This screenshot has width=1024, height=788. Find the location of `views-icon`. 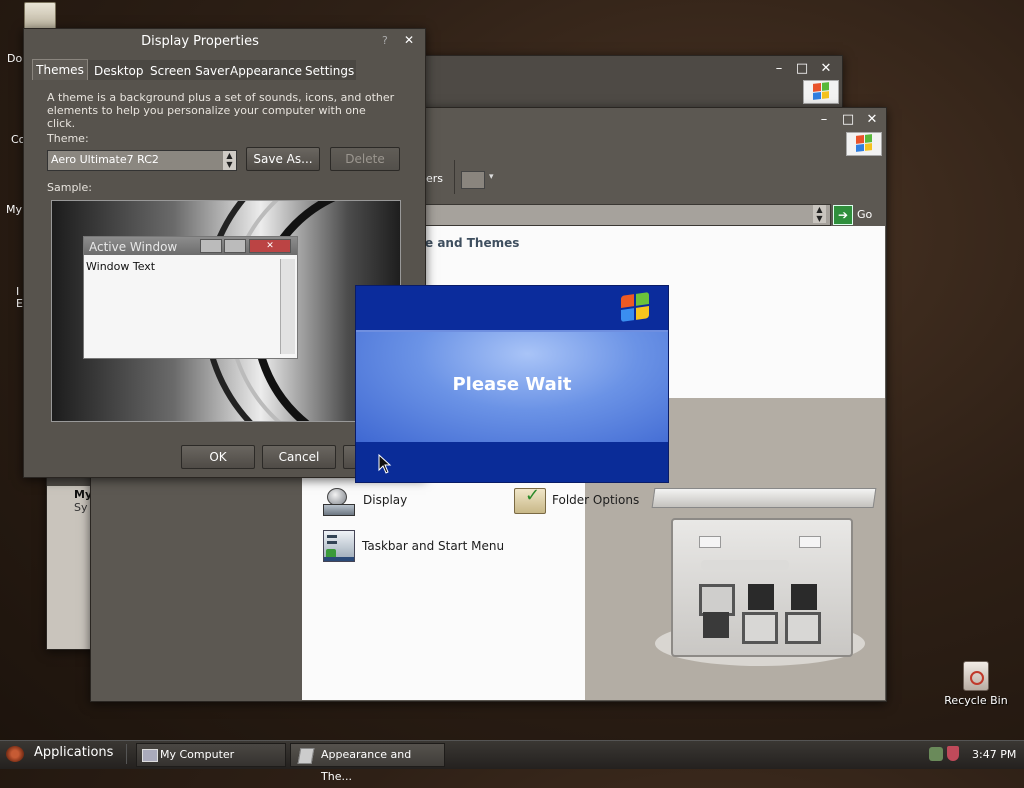

views-icon is located at coordinates (473, 180).